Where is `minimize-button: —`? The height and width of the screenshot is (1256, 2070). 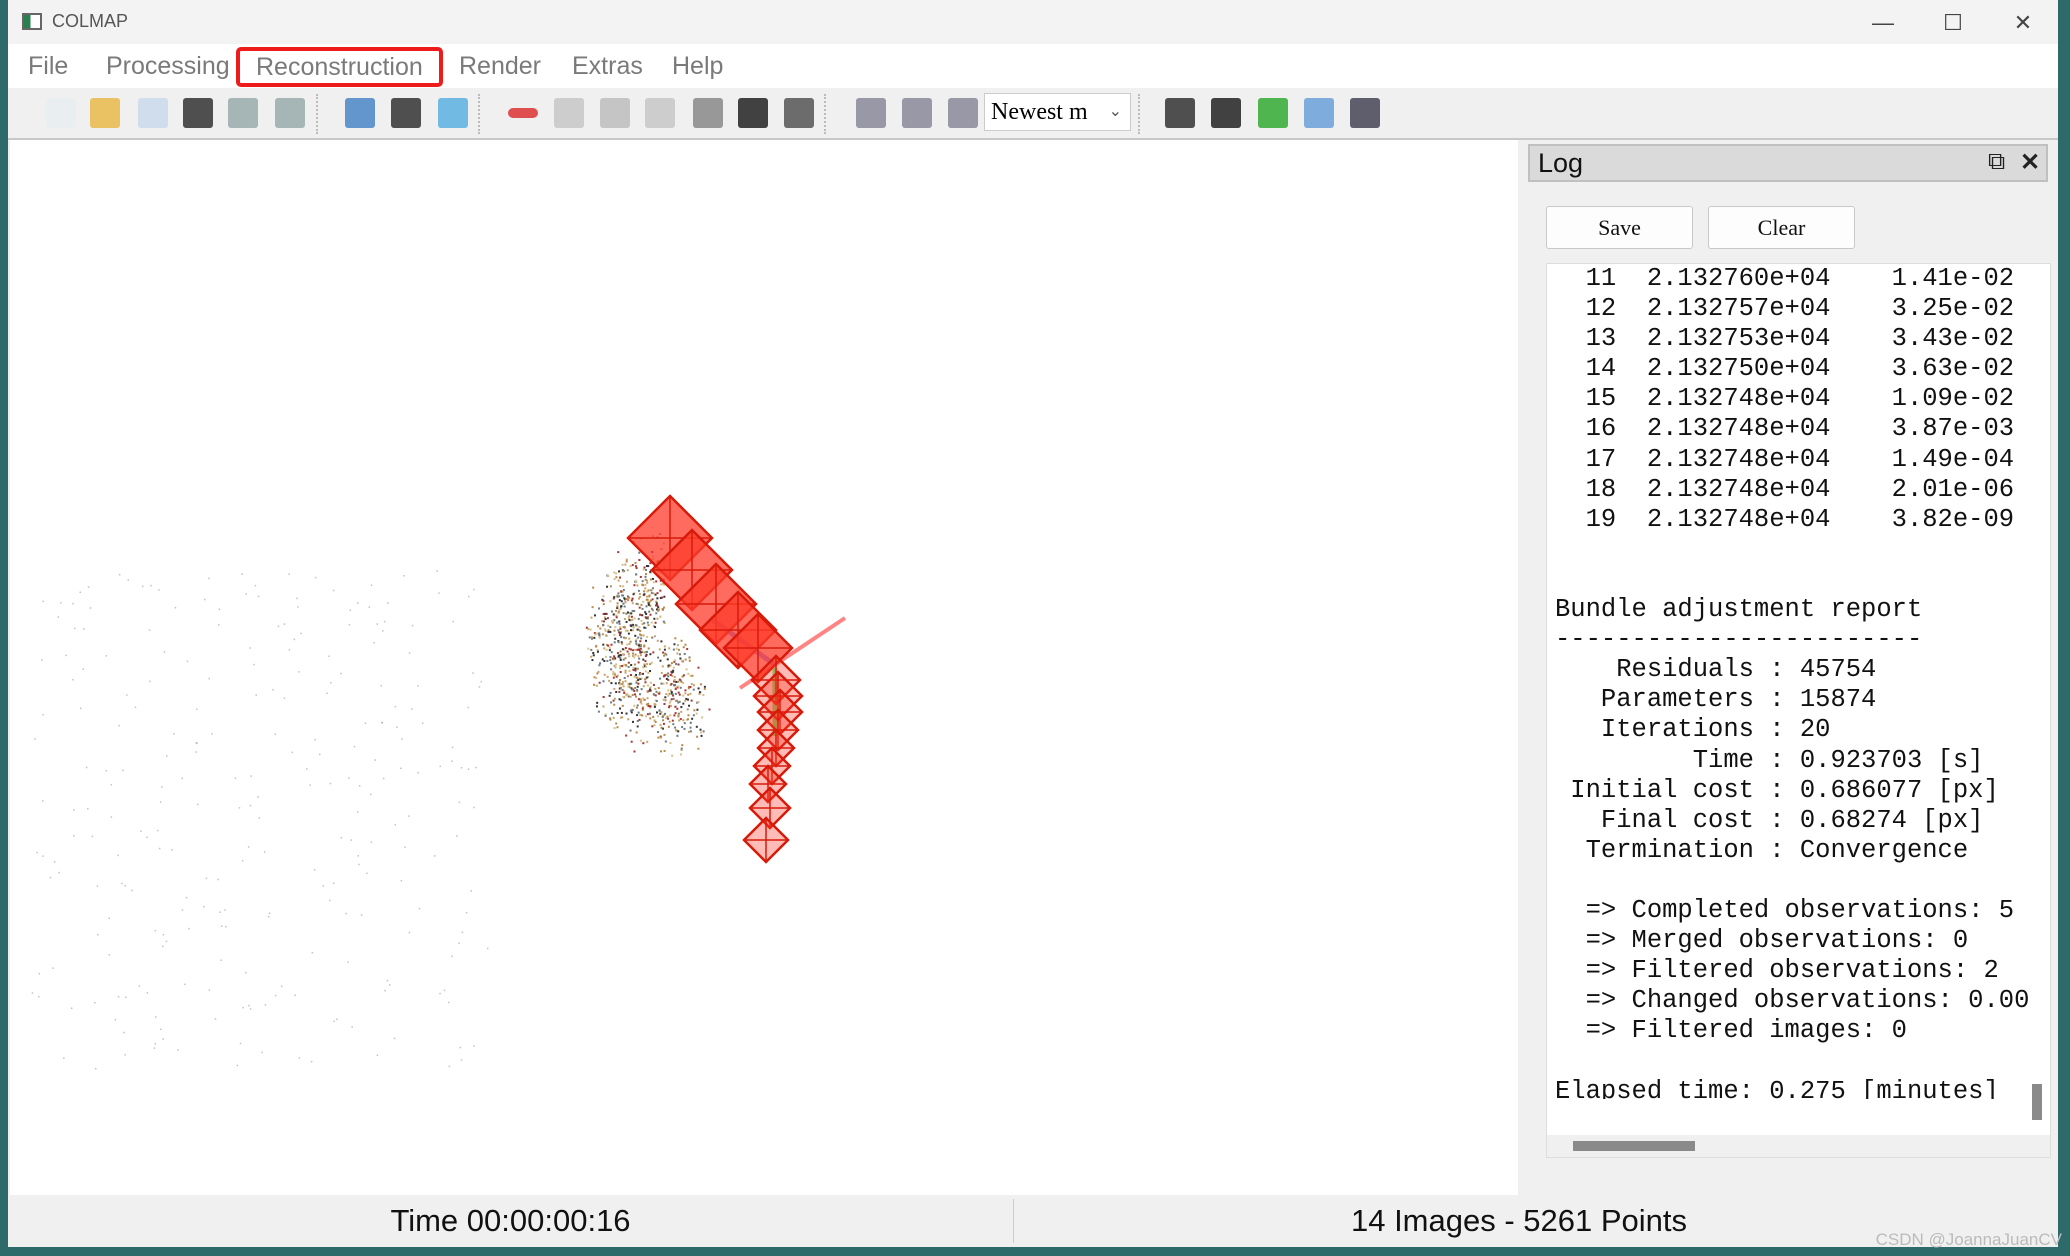
minimize-button: — is located at coordinates (1883, 23).